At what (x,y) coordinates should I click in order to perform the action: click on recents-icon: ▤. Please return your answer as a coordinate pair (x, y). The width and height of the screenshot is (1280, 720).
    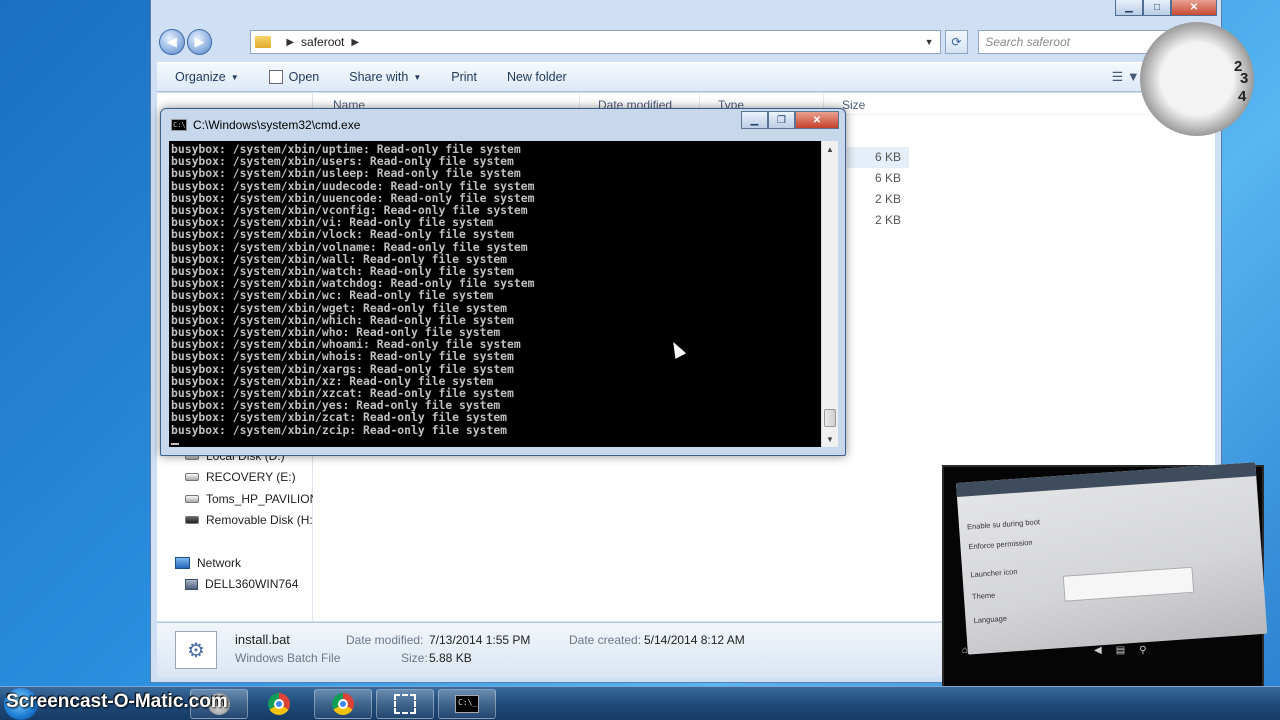
    Looking at the image, I should click on (1120, 650).